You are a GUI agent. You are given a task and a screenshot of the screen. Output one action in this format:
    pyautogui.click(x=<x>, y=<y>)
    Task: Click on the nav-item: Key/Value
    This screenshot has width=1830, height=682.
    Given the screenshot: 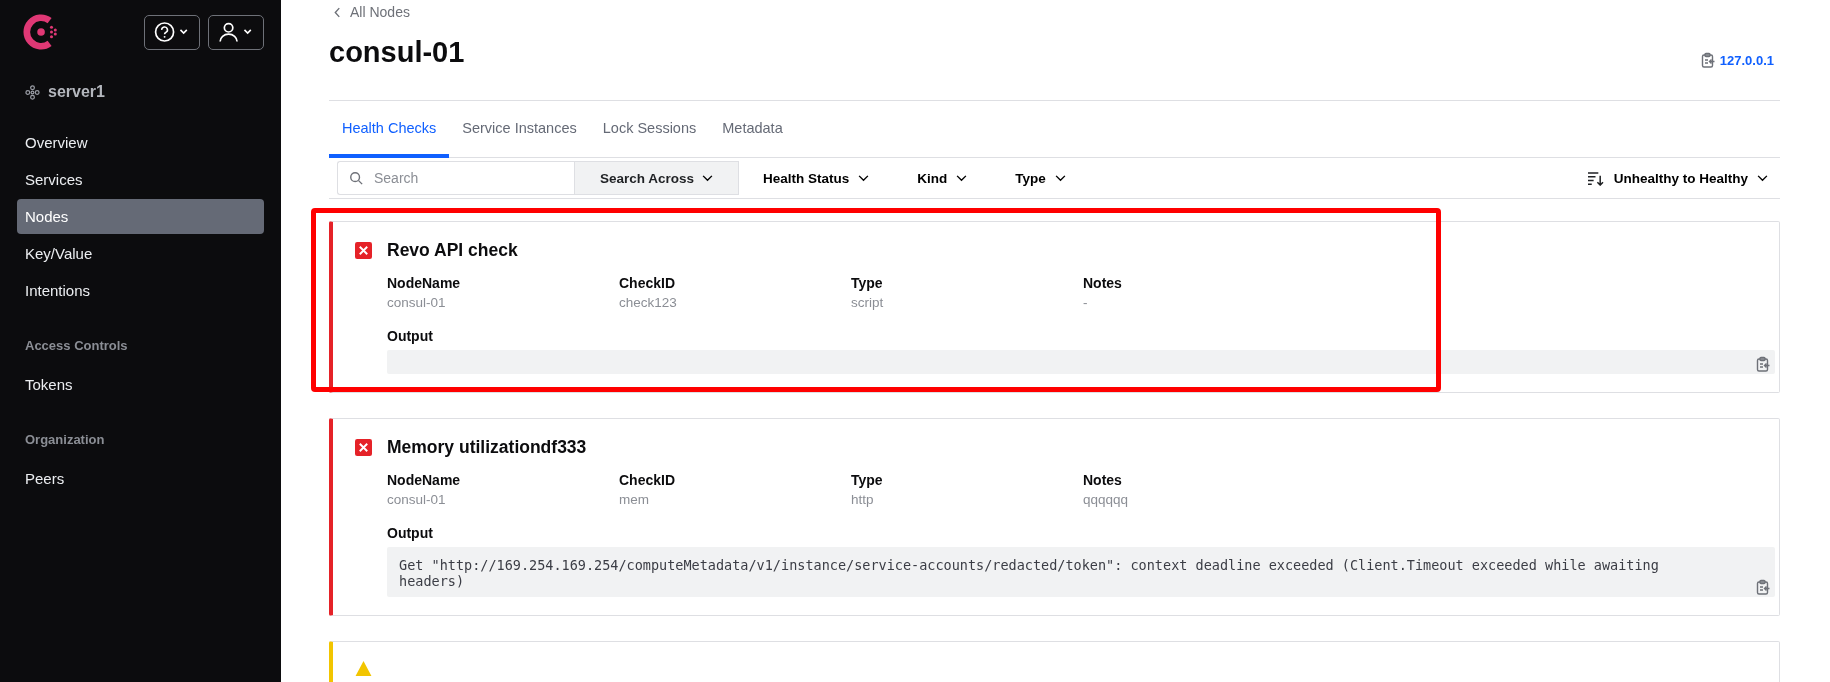 What is the action you would take?
    pyautogui.click(x=140, y=253)
    